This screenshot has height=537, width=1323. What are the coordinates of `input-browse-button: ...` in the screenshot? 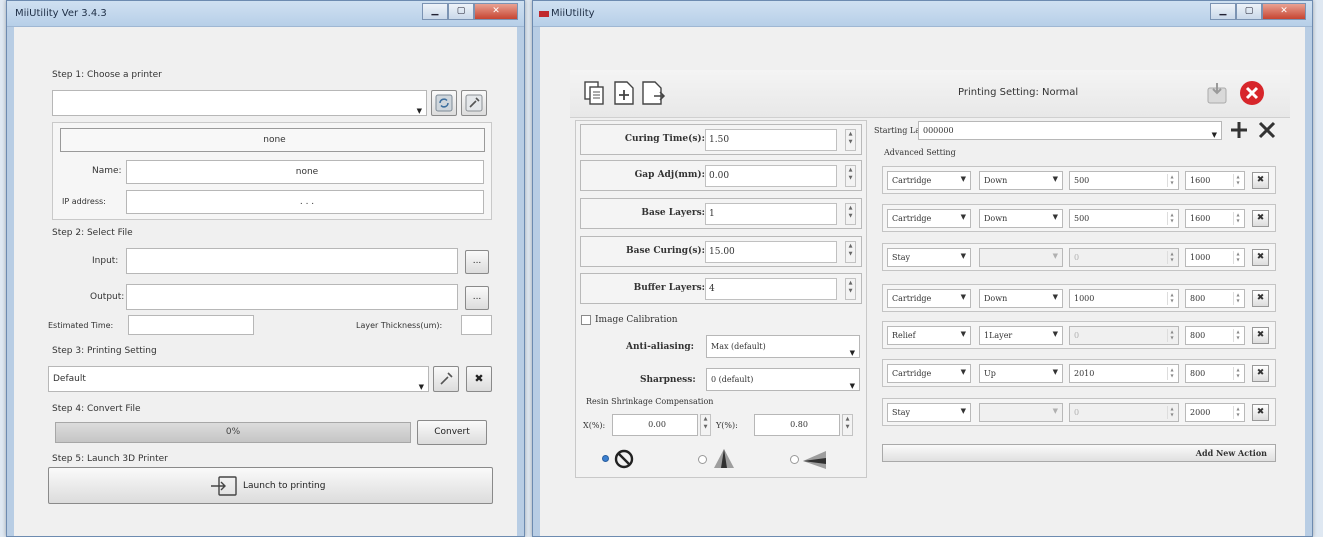 It's located at (477, 262).